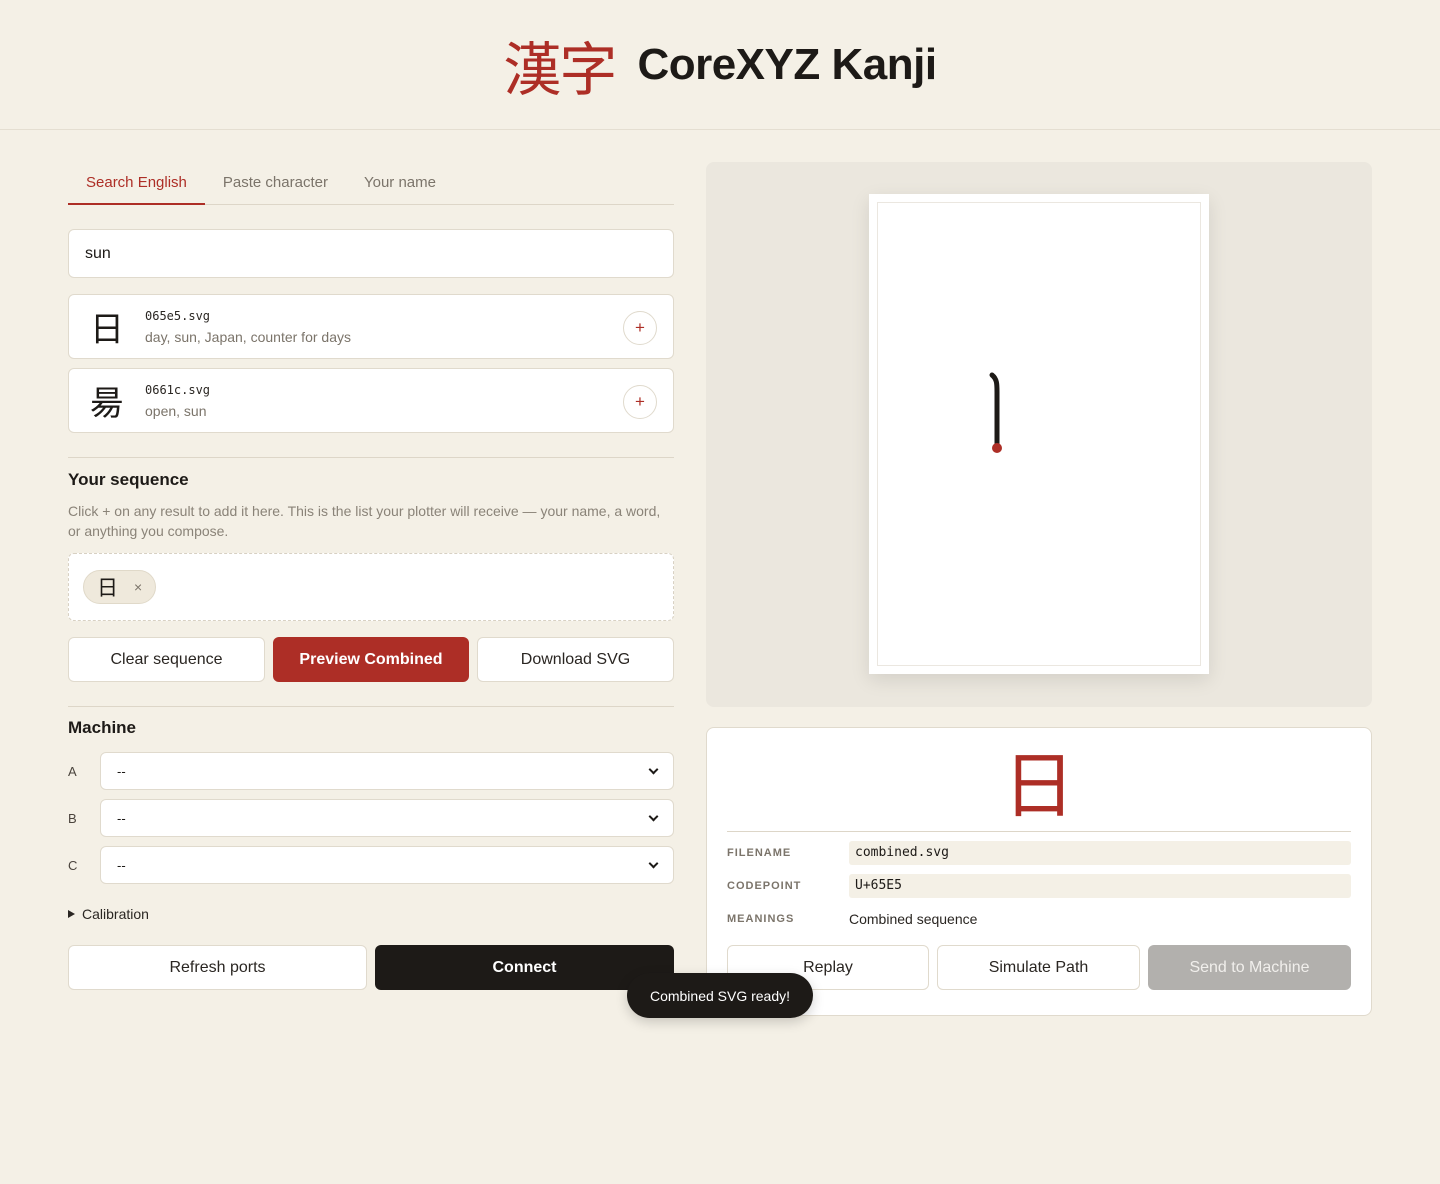  I want to click on result-filename: 065e5.svg, so click(178, 315).